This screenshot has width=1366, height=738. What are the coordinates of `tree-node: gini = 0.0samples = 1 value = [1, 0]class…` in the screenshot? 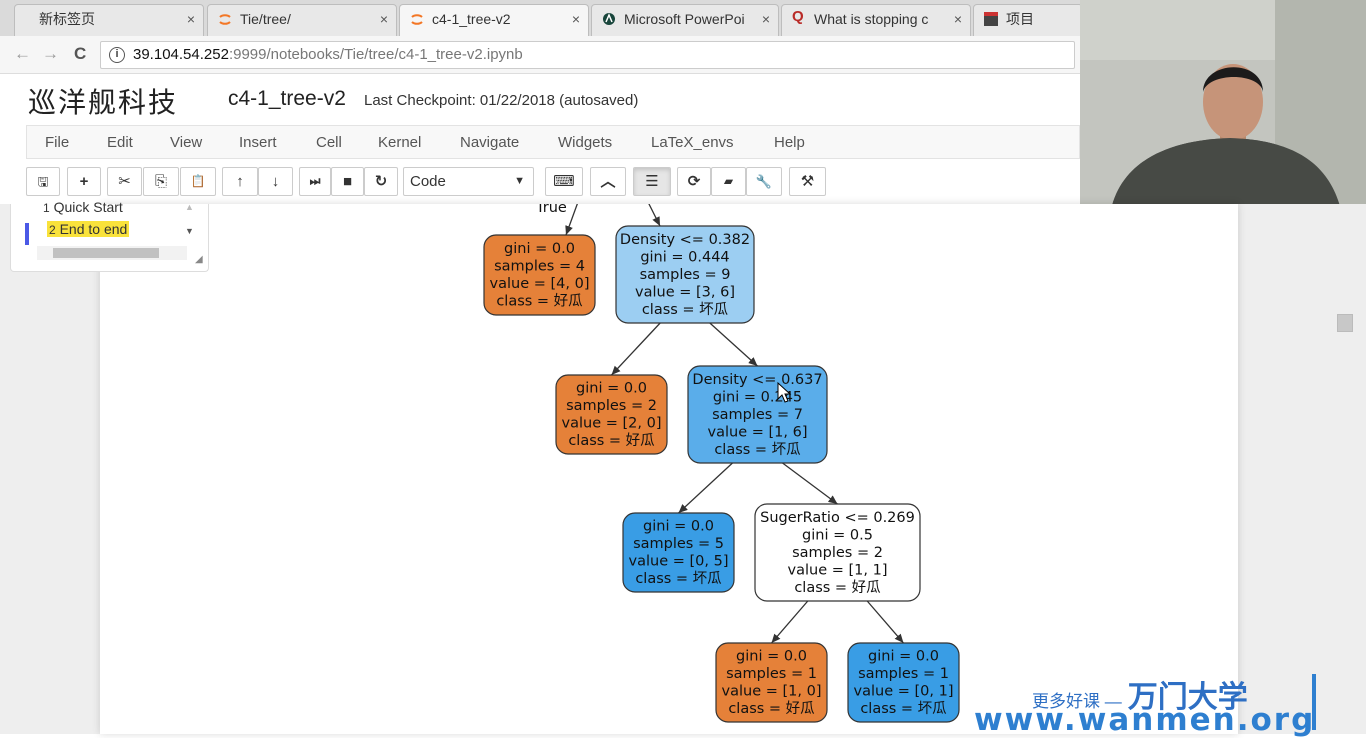 It's located at (771, 682).